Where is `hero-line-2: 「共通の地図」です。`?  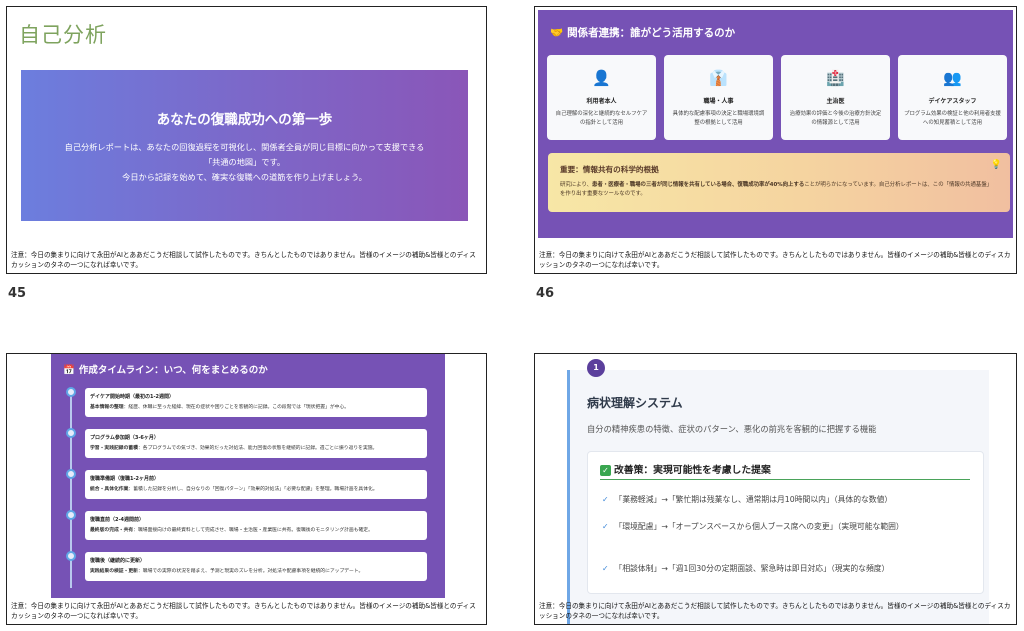 hero-line-2: 「共通の地図」です。 is located at coordinates (244, 162).